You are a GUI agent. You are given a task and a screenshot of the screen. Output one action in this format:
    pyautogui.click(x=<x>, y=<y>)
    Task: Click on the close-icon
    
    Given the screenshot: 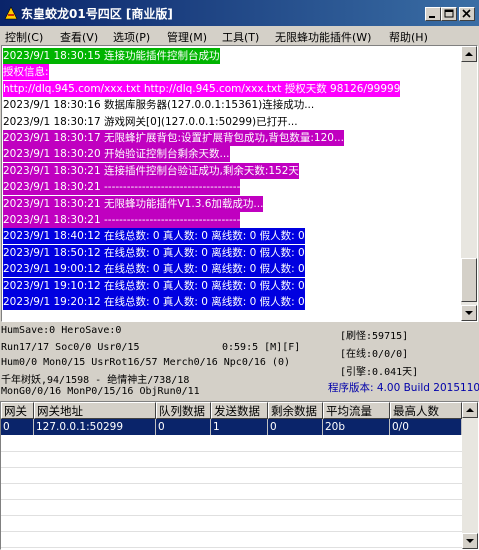 What is the action you would take?
    pyautogui.click(x=466, y=13)
    